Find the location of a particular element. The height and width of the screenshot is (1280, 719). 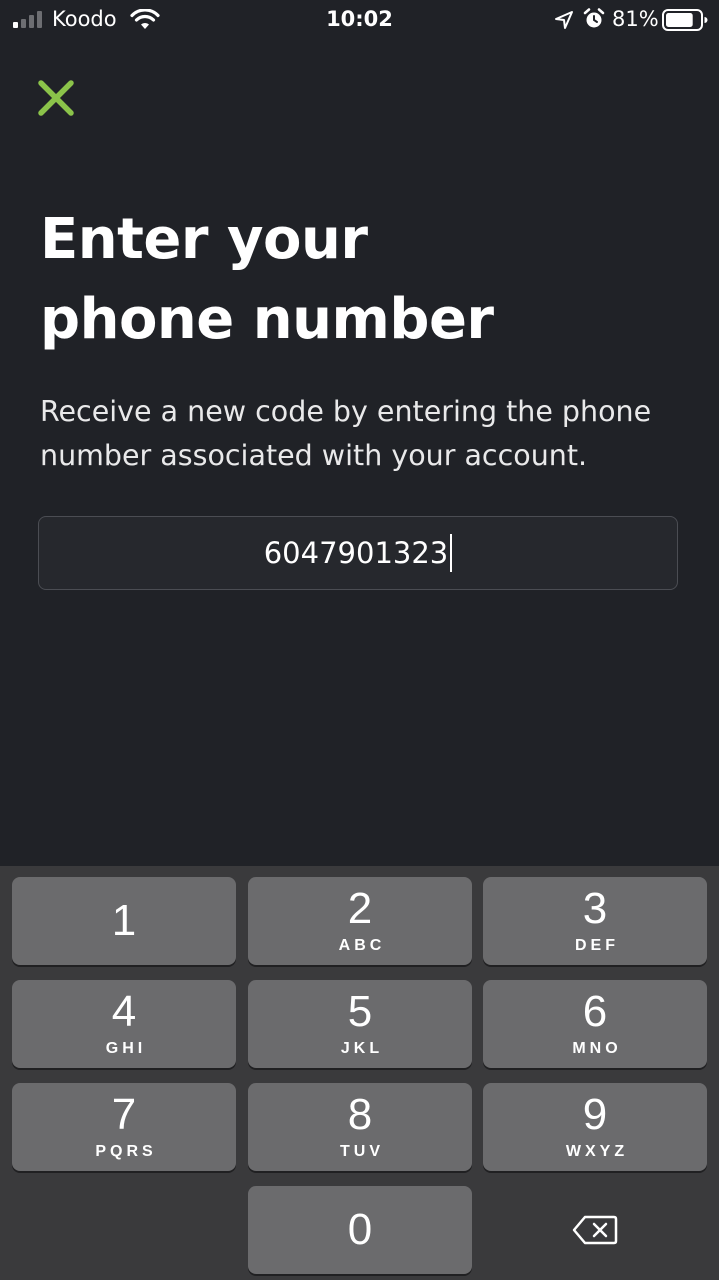

key-5: 5 JKL is located at coordinates (360, 1024).